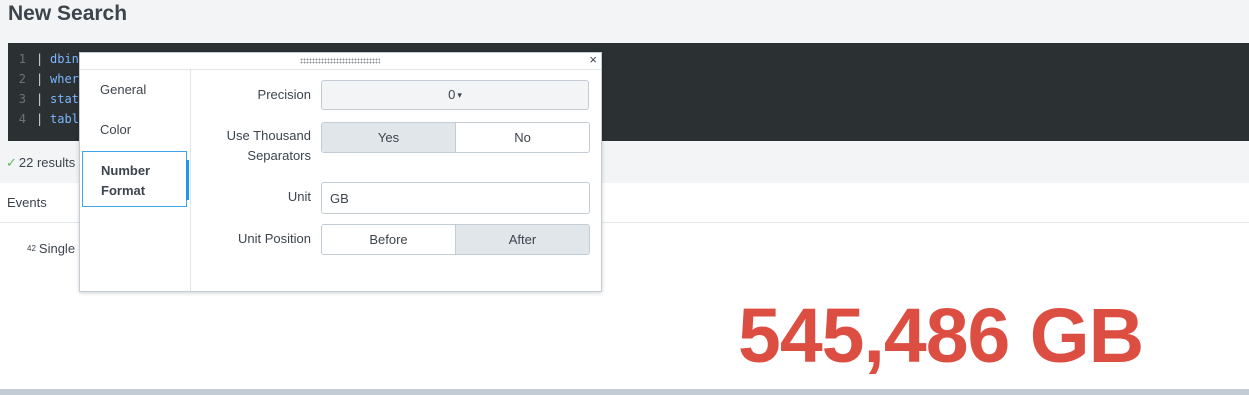 Image resolution: width=1249 pixels, height=395 pixels. What do you see at coordinates (22, 79) in the screenshot?
I see `line-number: 2` at bounding box center [22, 79].